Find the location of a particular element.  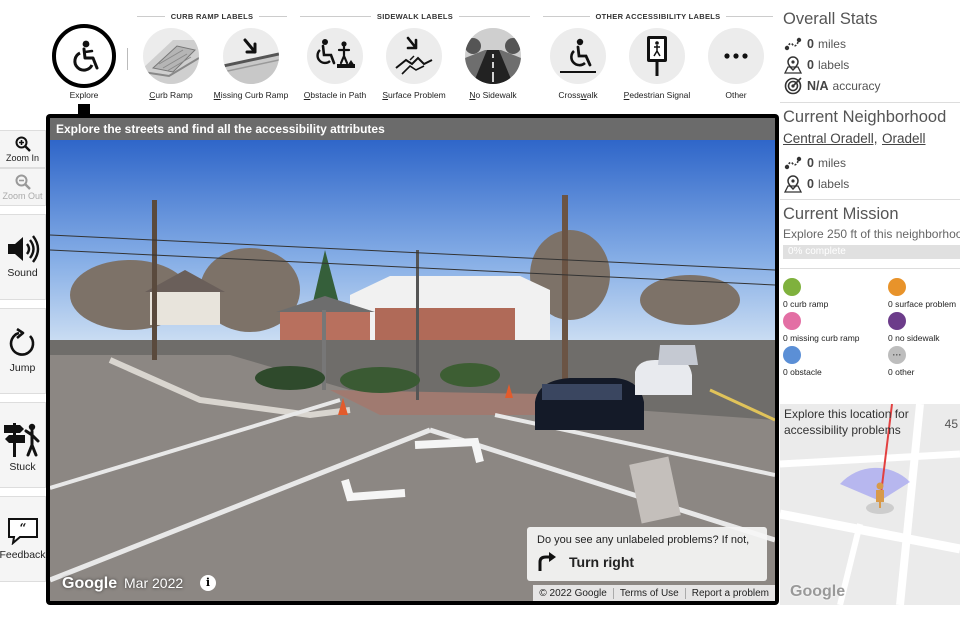

obstacle-icon is located at coordinates (335, 53).